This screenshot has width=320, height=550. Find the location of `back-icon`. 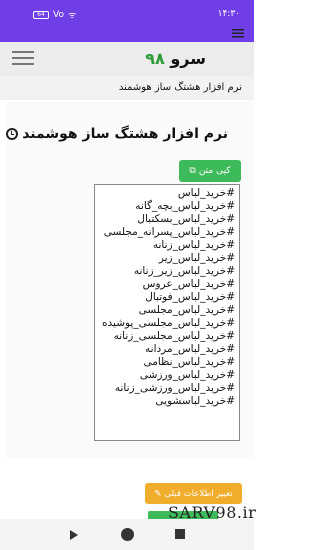

back-icon is located at coordinates (74, 535).